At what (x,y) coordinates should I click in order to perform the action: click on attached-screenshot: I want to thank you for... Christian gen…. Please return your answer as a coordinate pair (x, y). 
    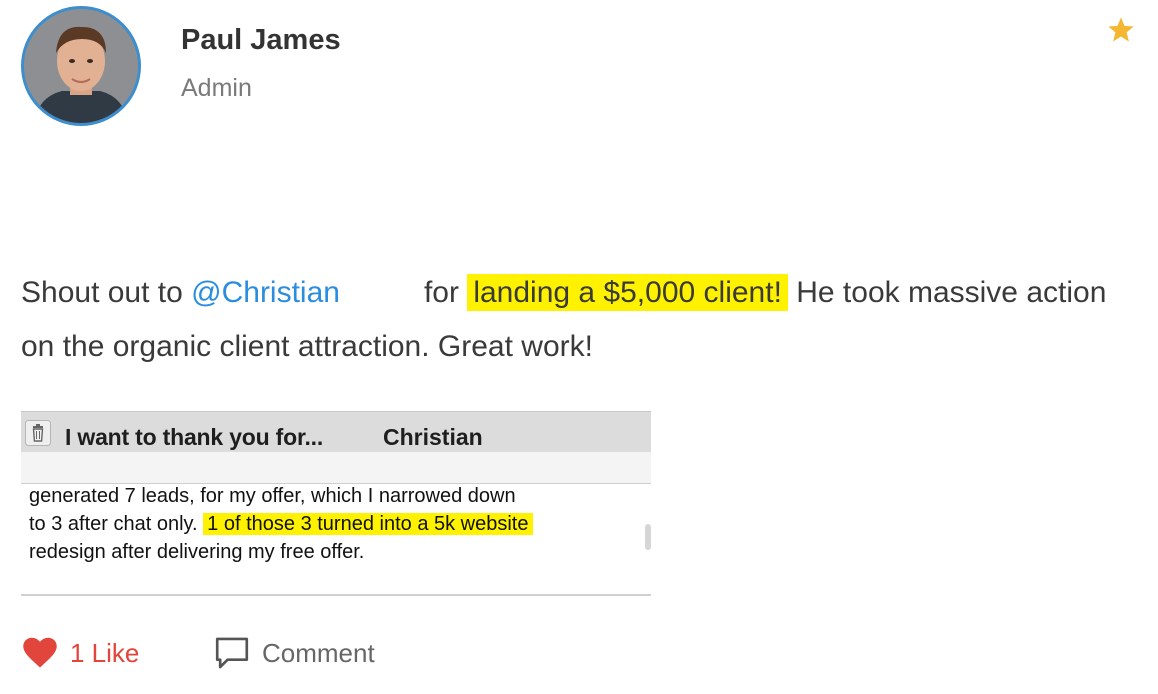
    Looking at the image, I should click on (336, 504).